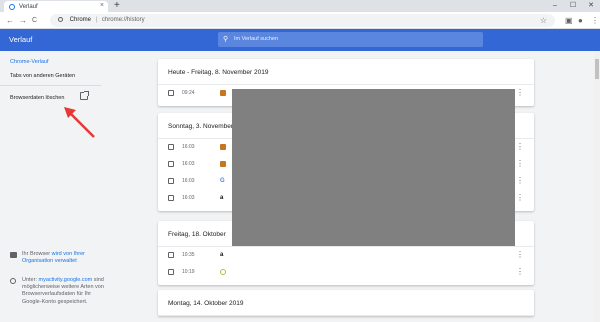 This screenshot has width=600, height=322. I want to click on page-title: Verlauf, so click(21, 39).